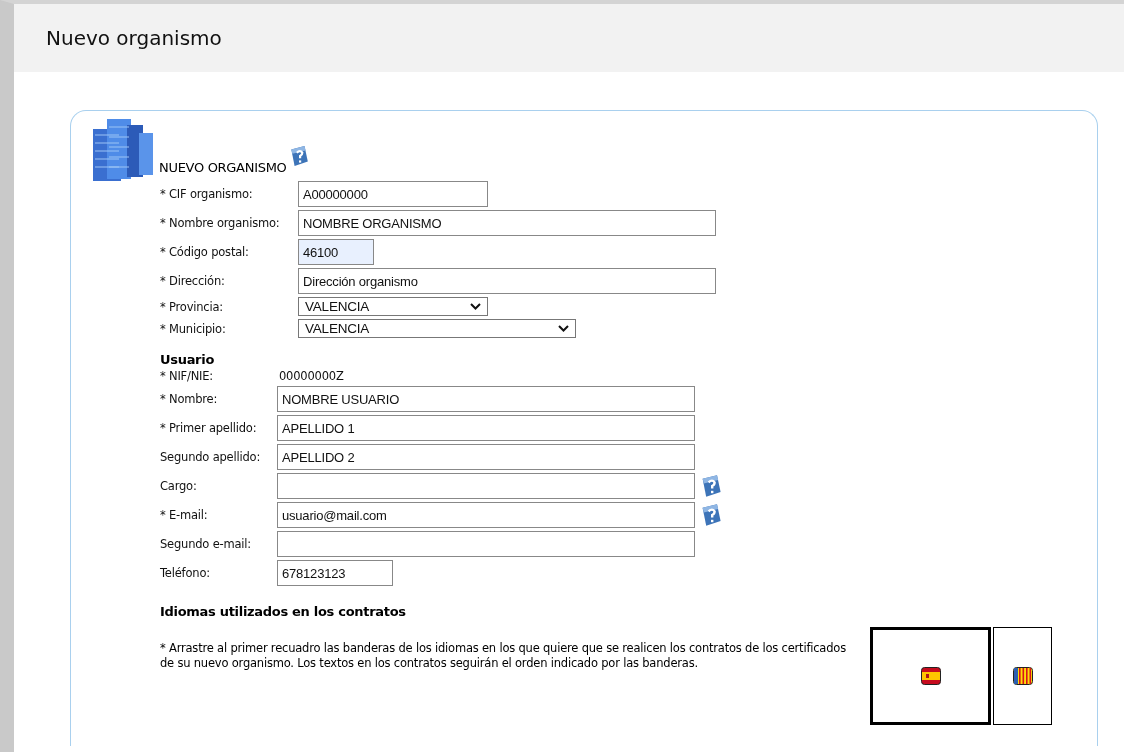  What do you see at coordinates (179, 486) in the screenshot?
I see `field-label: Cargo:` at bounding box center [179, 486].